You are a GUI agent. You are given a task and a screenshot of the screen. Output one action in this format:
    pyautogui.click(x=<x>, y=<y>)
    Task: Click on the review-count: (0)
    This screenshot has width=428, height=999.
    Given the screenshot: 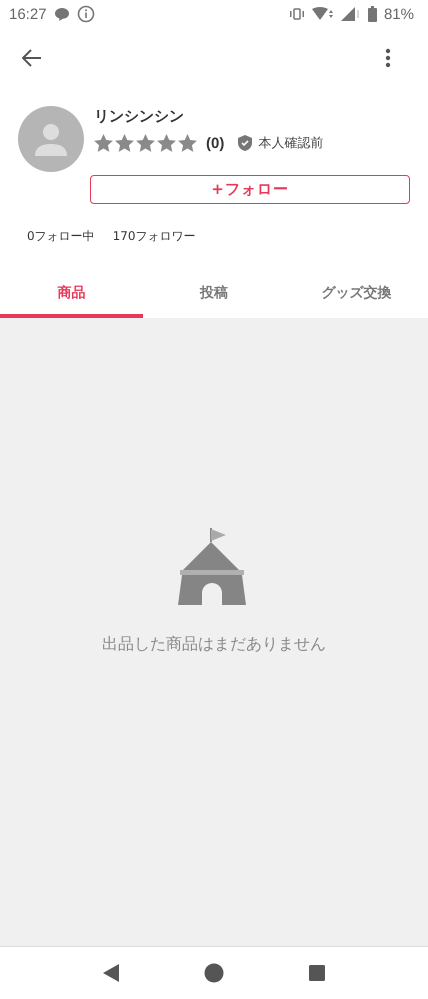 What is the action you would take?
    pyautogui.click(x=215, y=143)
    